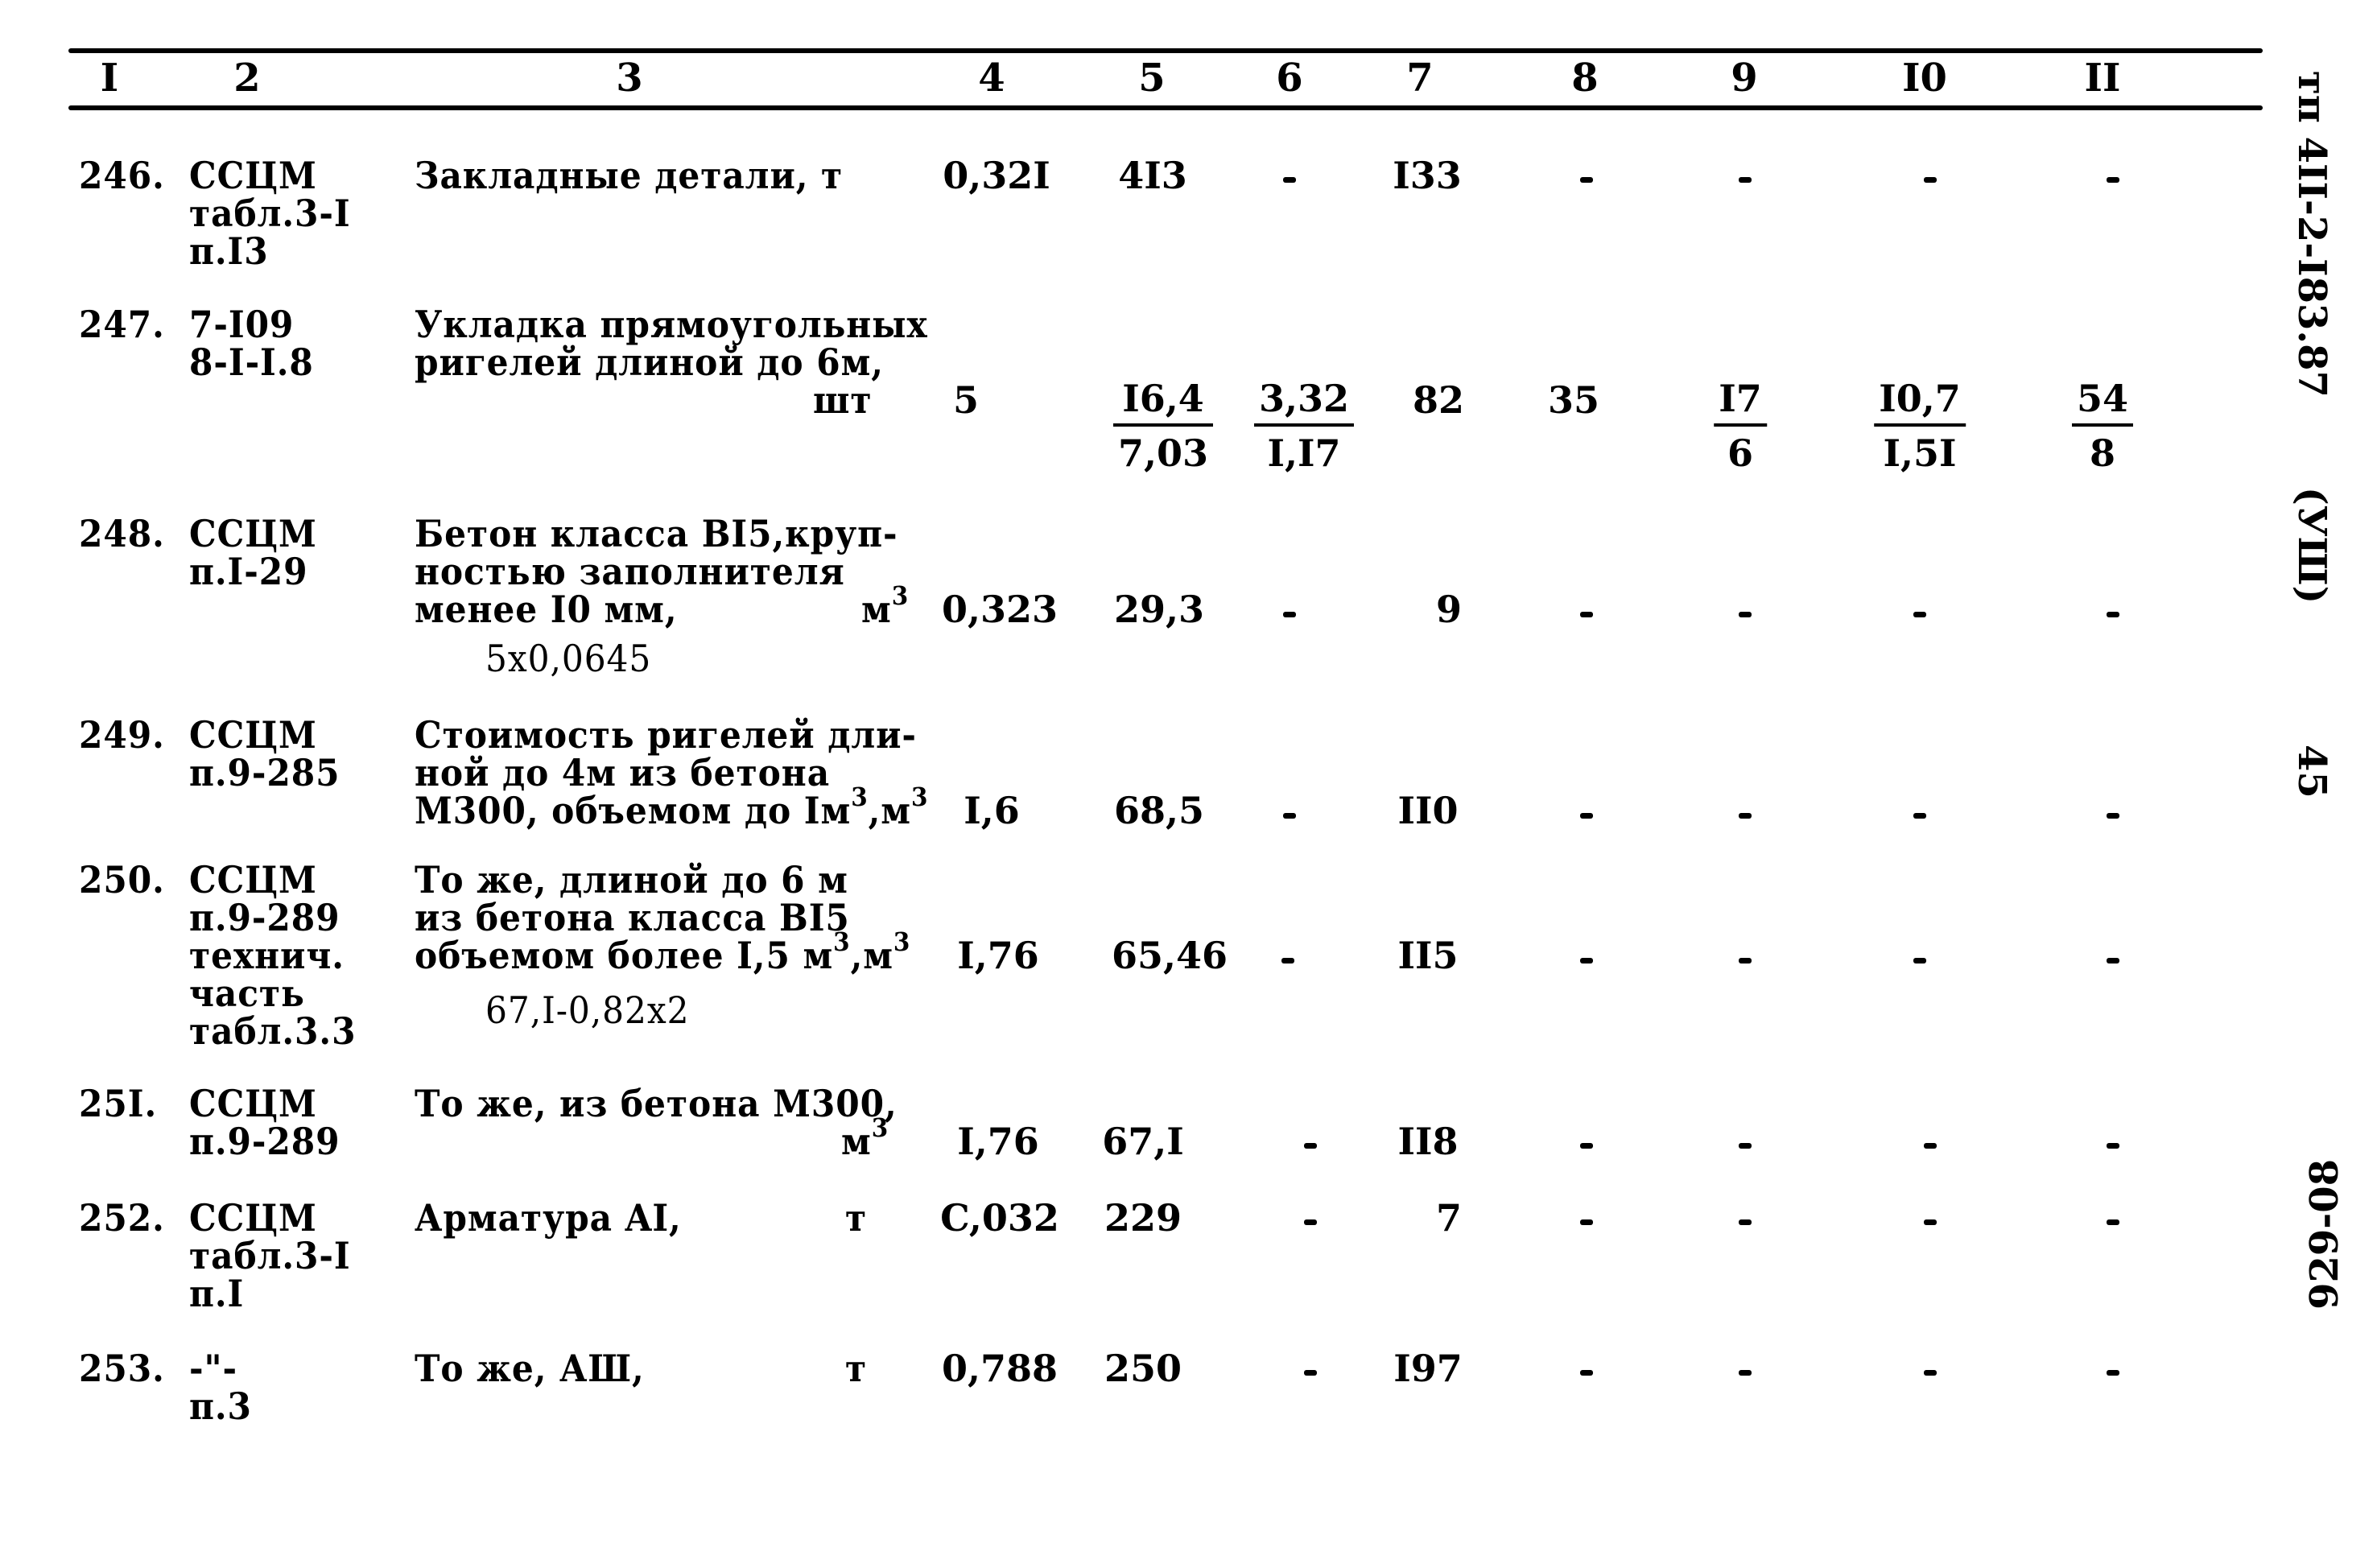 The image size is (2377, 1568). Describe the element at coordinates (657, 1103) in the screenshot. I see `description-line: То же, из бетона М300,` at that location.